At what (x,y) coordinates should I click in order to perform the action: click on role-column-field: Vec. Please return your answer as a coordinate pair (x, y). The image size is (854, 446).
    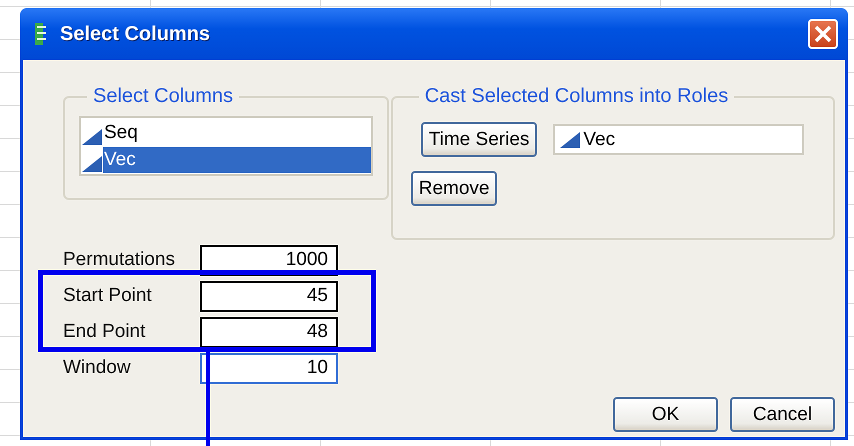
    Looking at the image, I should click on (678, 139).